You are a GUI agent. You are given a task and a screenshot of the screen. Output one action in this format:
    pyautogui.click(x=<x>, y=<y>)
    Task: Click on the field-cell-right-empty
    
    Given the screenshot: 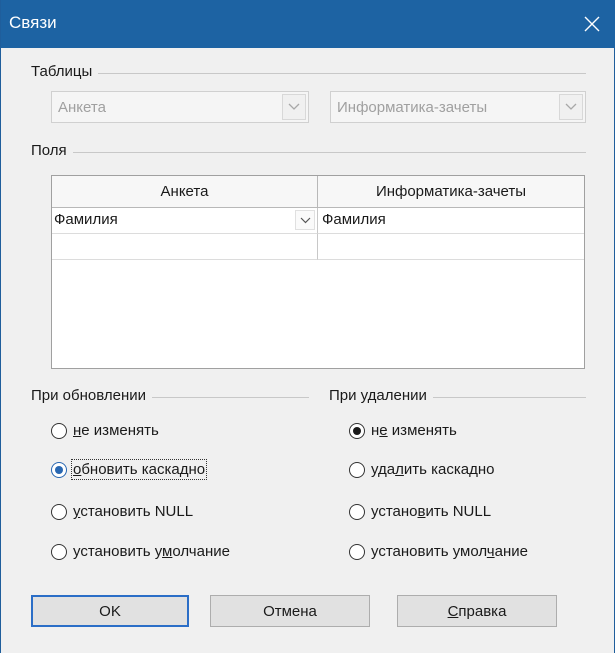 What is the action you would take?
    pyautogui.click(x=451, y=247)
    